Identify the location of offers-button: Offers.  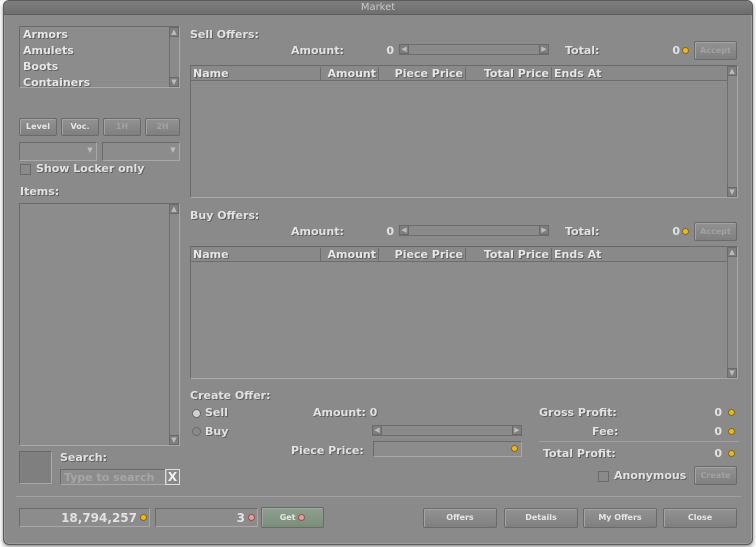
(460, 518).